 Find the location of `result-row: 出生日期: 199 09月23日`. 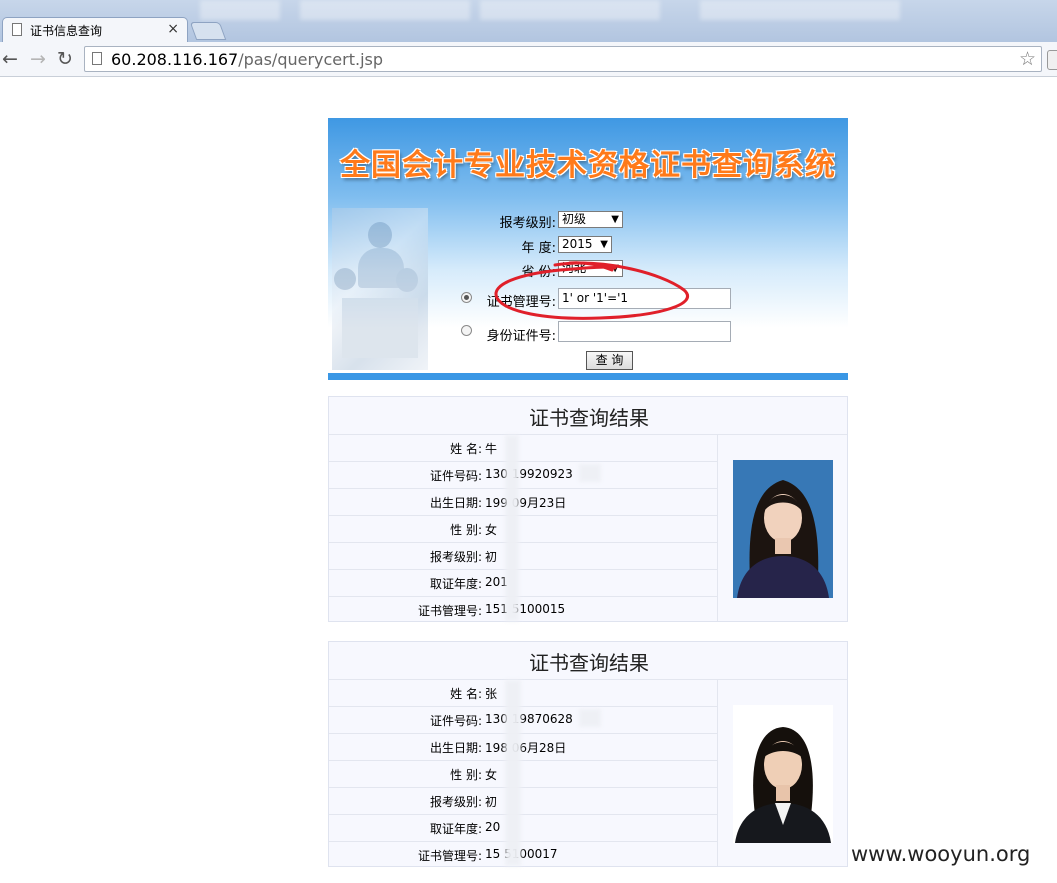

result-row: 出生日期: 199 09月23日 is located at coordinates (523, 501).